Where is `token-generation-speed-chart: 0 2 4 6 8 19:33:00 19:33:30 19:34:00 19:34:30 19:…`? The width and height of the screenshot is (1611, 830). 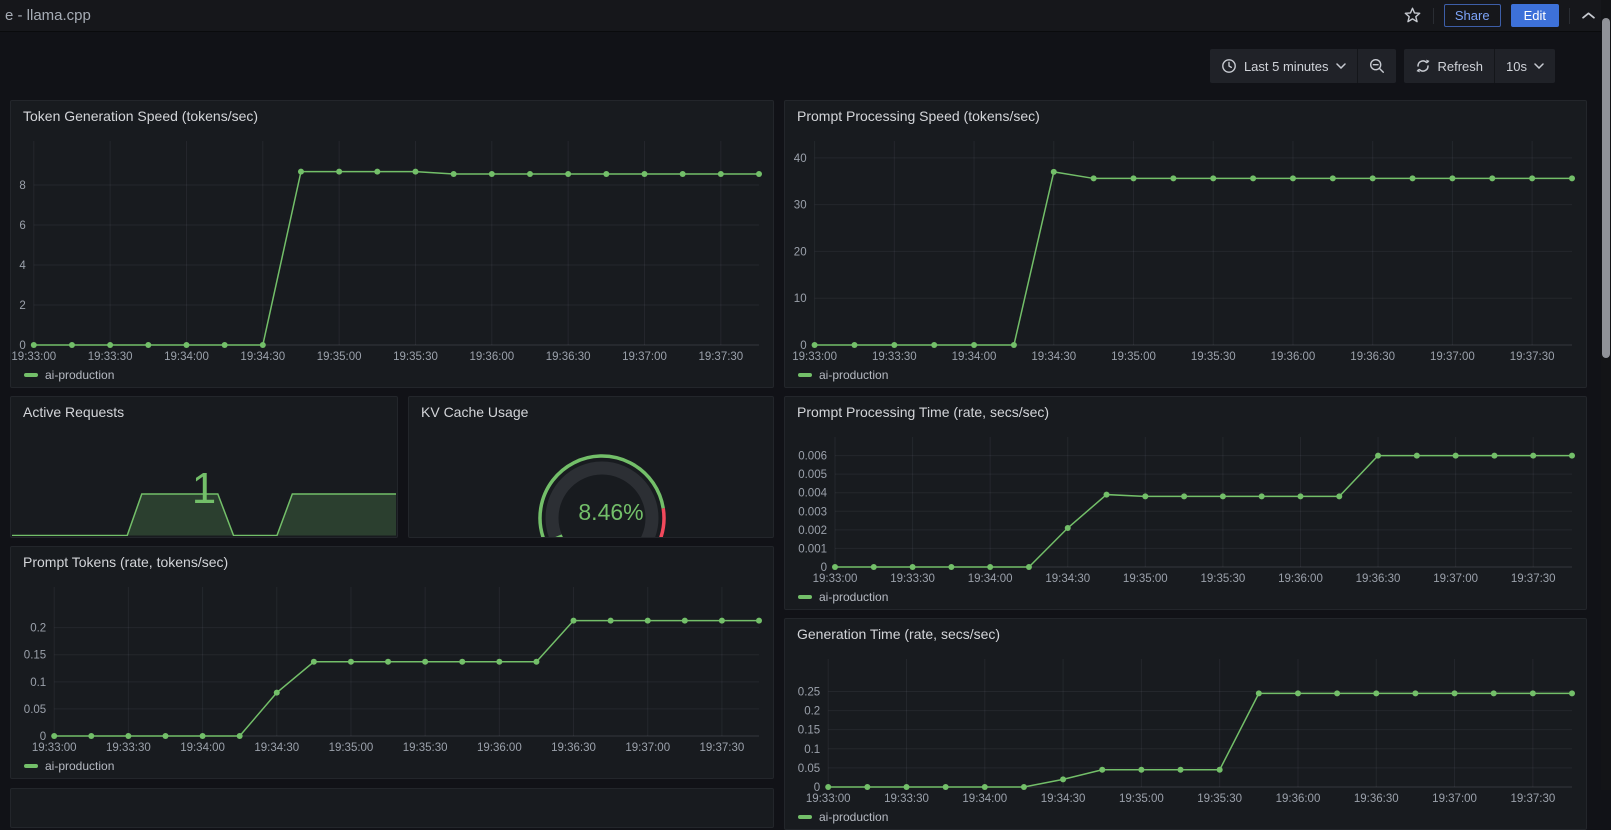 token-generation-speed-chart: 0 2 4 6 8 19:33:00 19:33:30 19:34:00 19:34:30 19:… is located at coordinates (392, 248).